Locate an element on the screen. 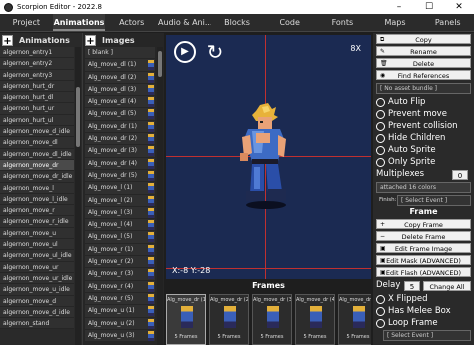 This screenshot has width=474, height=345. maximize-button: ☐ is located at coordinates (429, 7).